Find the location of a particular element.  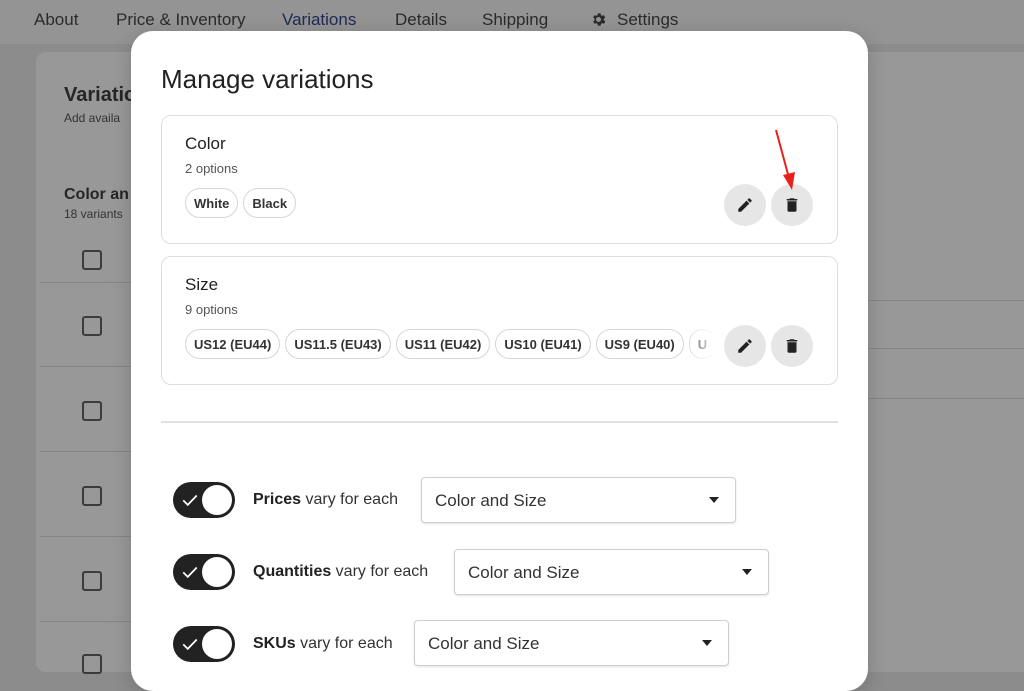

quantities-vary-toggle is located at coordinates (204, 572).